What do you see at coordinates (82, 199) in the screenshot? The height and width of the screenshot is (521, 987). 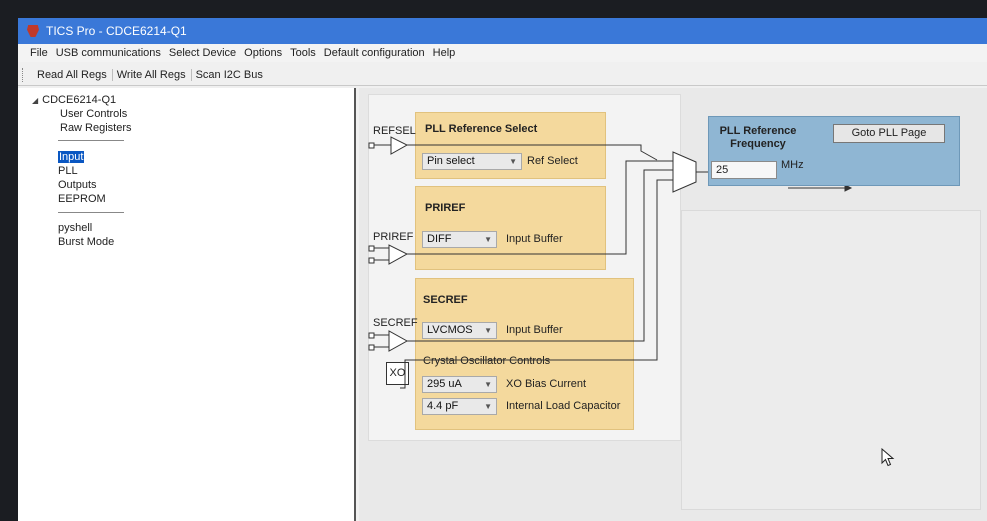 I see `tree-item-eeprom: EEPROM` at bounding box center [82, 199].